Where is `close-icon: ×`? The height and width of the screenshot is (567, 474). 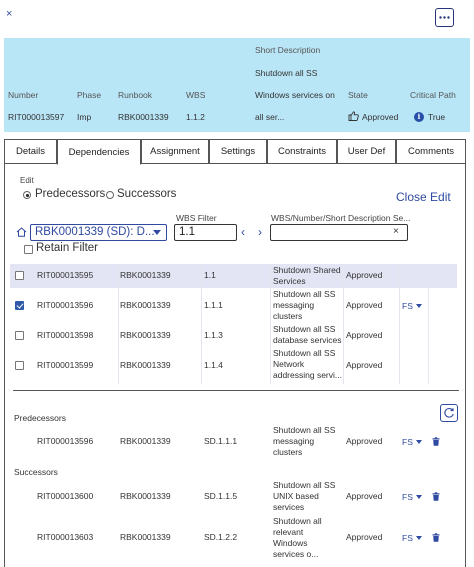 close-icon: × is located at coordinates (9, 14).